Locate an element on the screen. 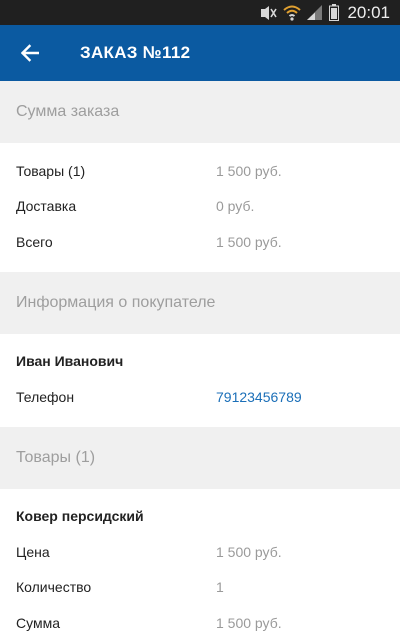 The image size is (400, 640). arrow-left-icon is located at coordinates (30, 53).